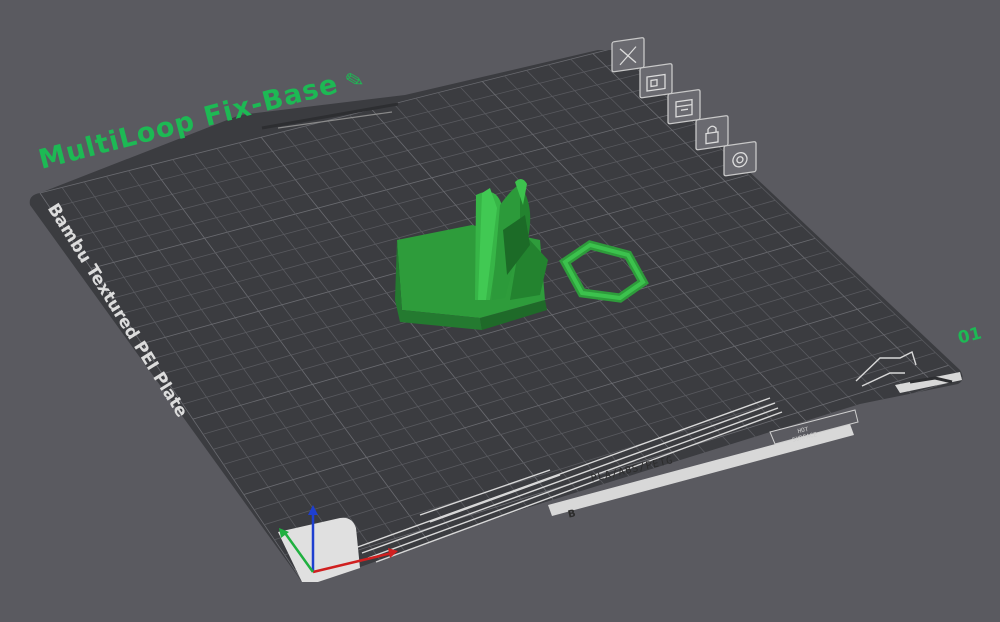 The image size is (1000, 622). I want to click on plate-toolbar-delete-button, so click(628, 55).